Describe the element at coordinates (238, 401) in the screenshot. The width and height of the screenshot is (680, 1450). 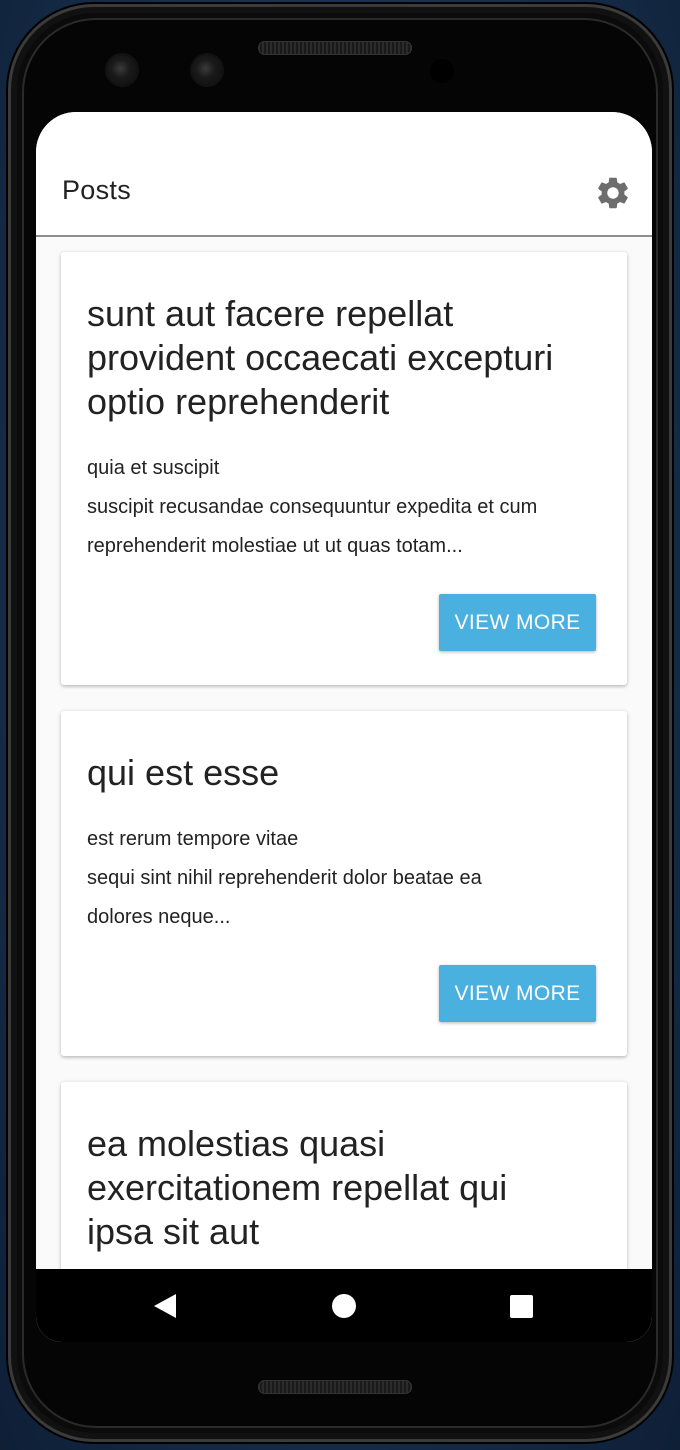
I see `post-title-line: optio reprehenderit` at that location.